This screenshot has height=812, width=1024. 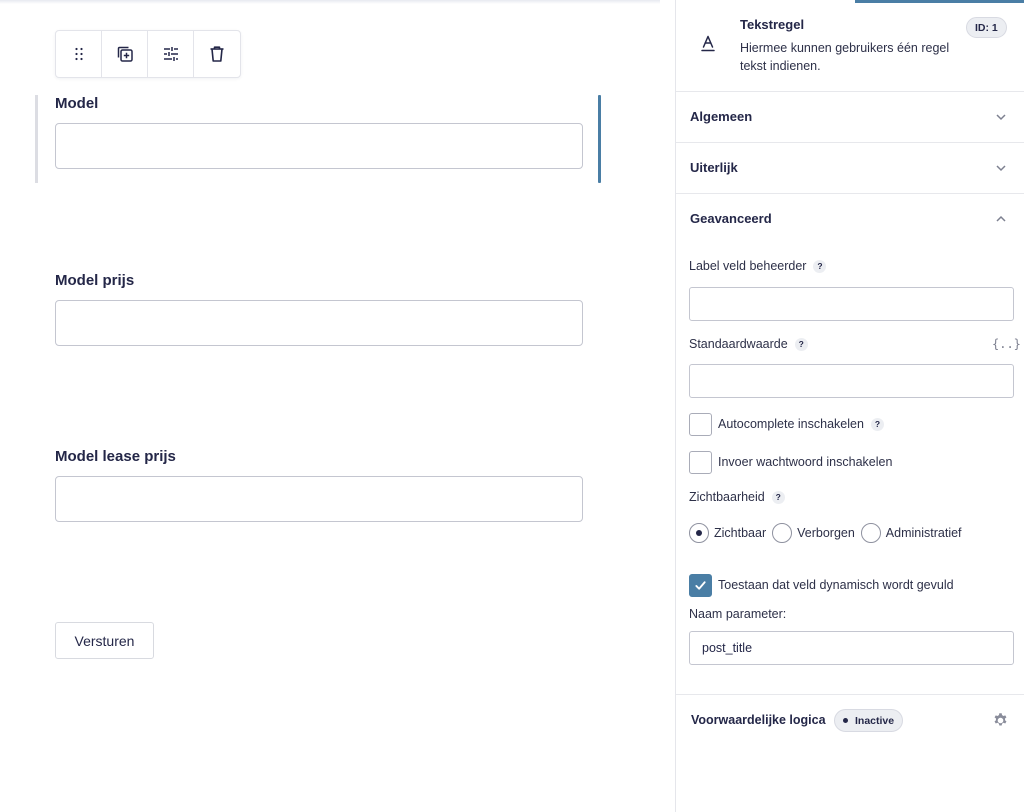 What do you see at coordinates (851, 381) in the screenshot?
I see `default-value-input` at bounding box center [851, 381].